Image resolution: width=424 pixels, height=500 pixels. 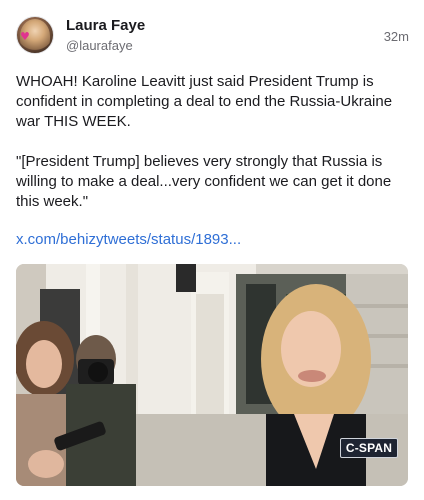 What do you see at coordinates (99, 45) in the screenshot?
I see `author-handle: @laurafaye` at bounding box center [99, 45].